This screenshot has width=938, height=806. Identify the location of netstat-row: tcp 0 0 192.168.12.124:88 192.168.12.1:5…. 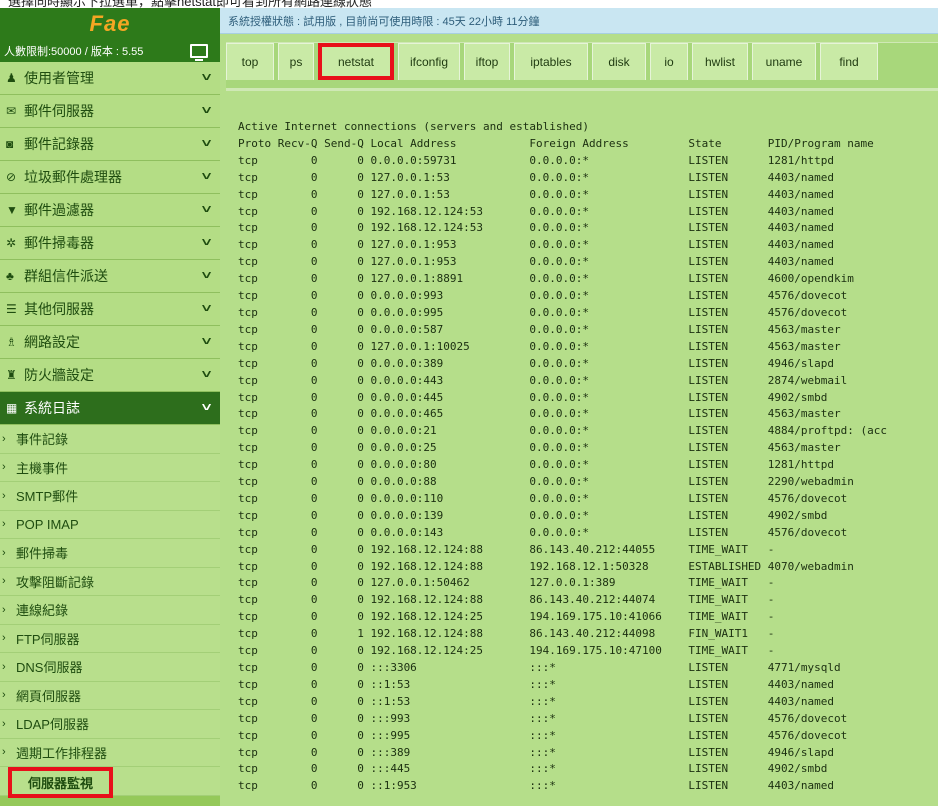
(546, 566).